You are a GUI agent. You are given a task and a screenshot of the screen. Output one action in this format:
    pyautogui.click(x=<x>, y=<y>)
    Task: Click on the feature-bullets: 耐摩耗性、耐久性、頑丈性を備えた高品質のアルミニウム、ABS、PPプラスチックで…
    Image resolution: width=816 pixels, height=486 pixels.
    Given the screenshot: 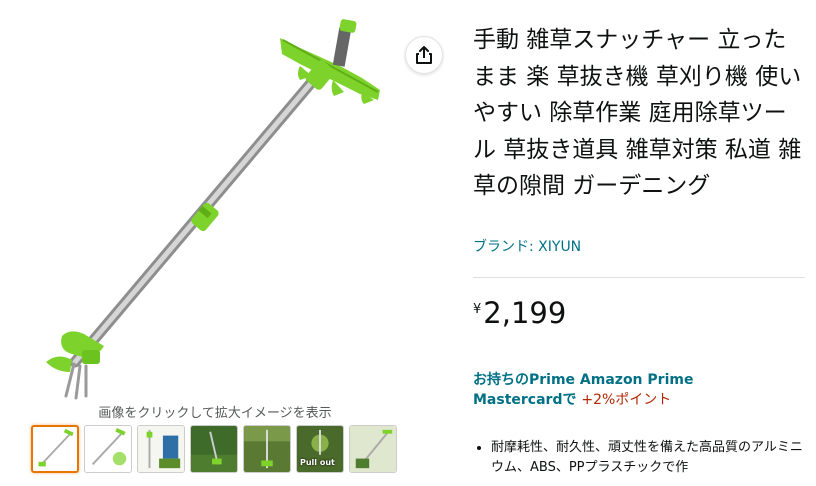 What is the action you would take?
    pyautogui.click(x=639, y=458)
    